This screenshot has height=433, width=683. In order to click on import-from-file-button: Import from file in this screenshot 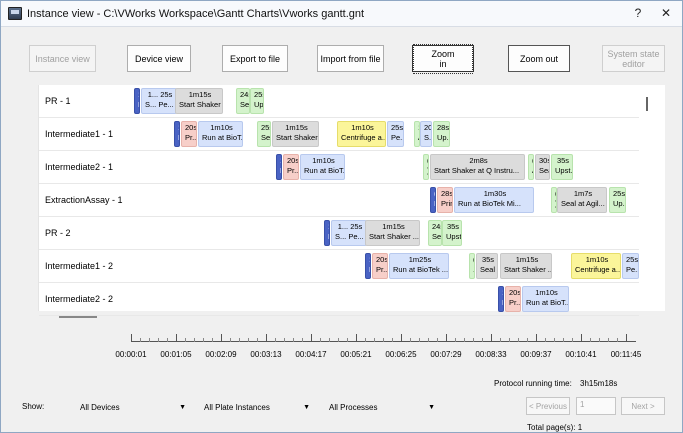, I will do `click(350, 58)`.